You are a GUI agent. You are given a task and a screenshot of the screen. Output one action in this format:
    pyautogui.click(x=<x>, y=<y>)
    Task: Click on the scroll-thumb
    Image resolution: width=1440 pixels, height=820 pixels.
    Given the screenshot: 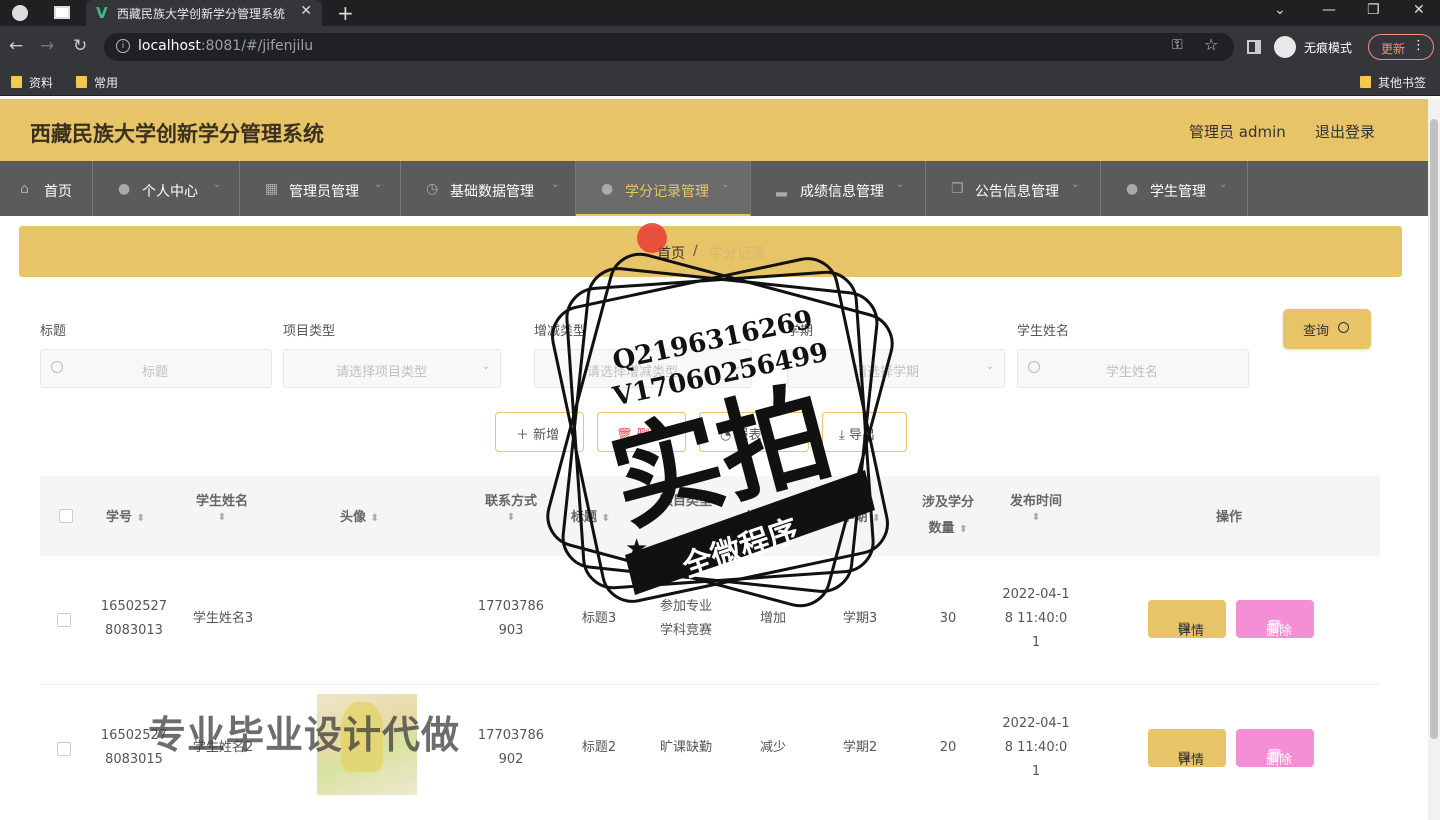 What is the action you would take?
    pyautogui.click(x=1434, y=429)
    